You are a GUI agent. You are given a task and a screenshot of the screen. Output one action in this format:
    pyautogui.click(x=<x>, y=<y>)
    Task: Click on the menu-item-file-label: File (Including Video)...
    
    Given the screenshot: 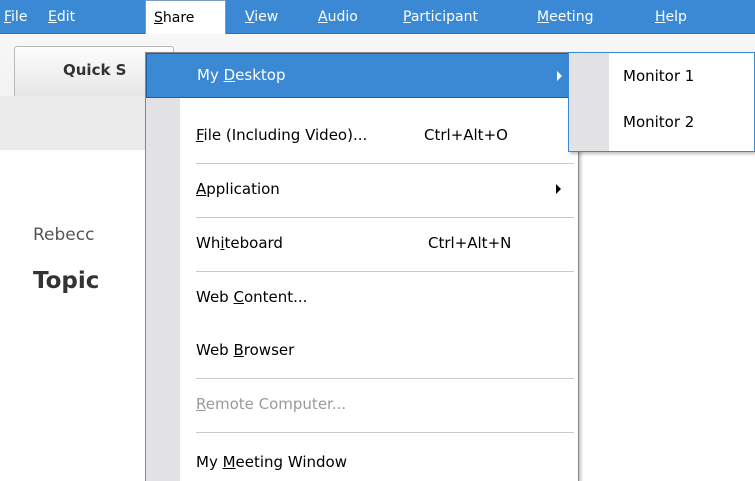 What is the action you would take?
    pyautogui.click(x=282, y=135)
    